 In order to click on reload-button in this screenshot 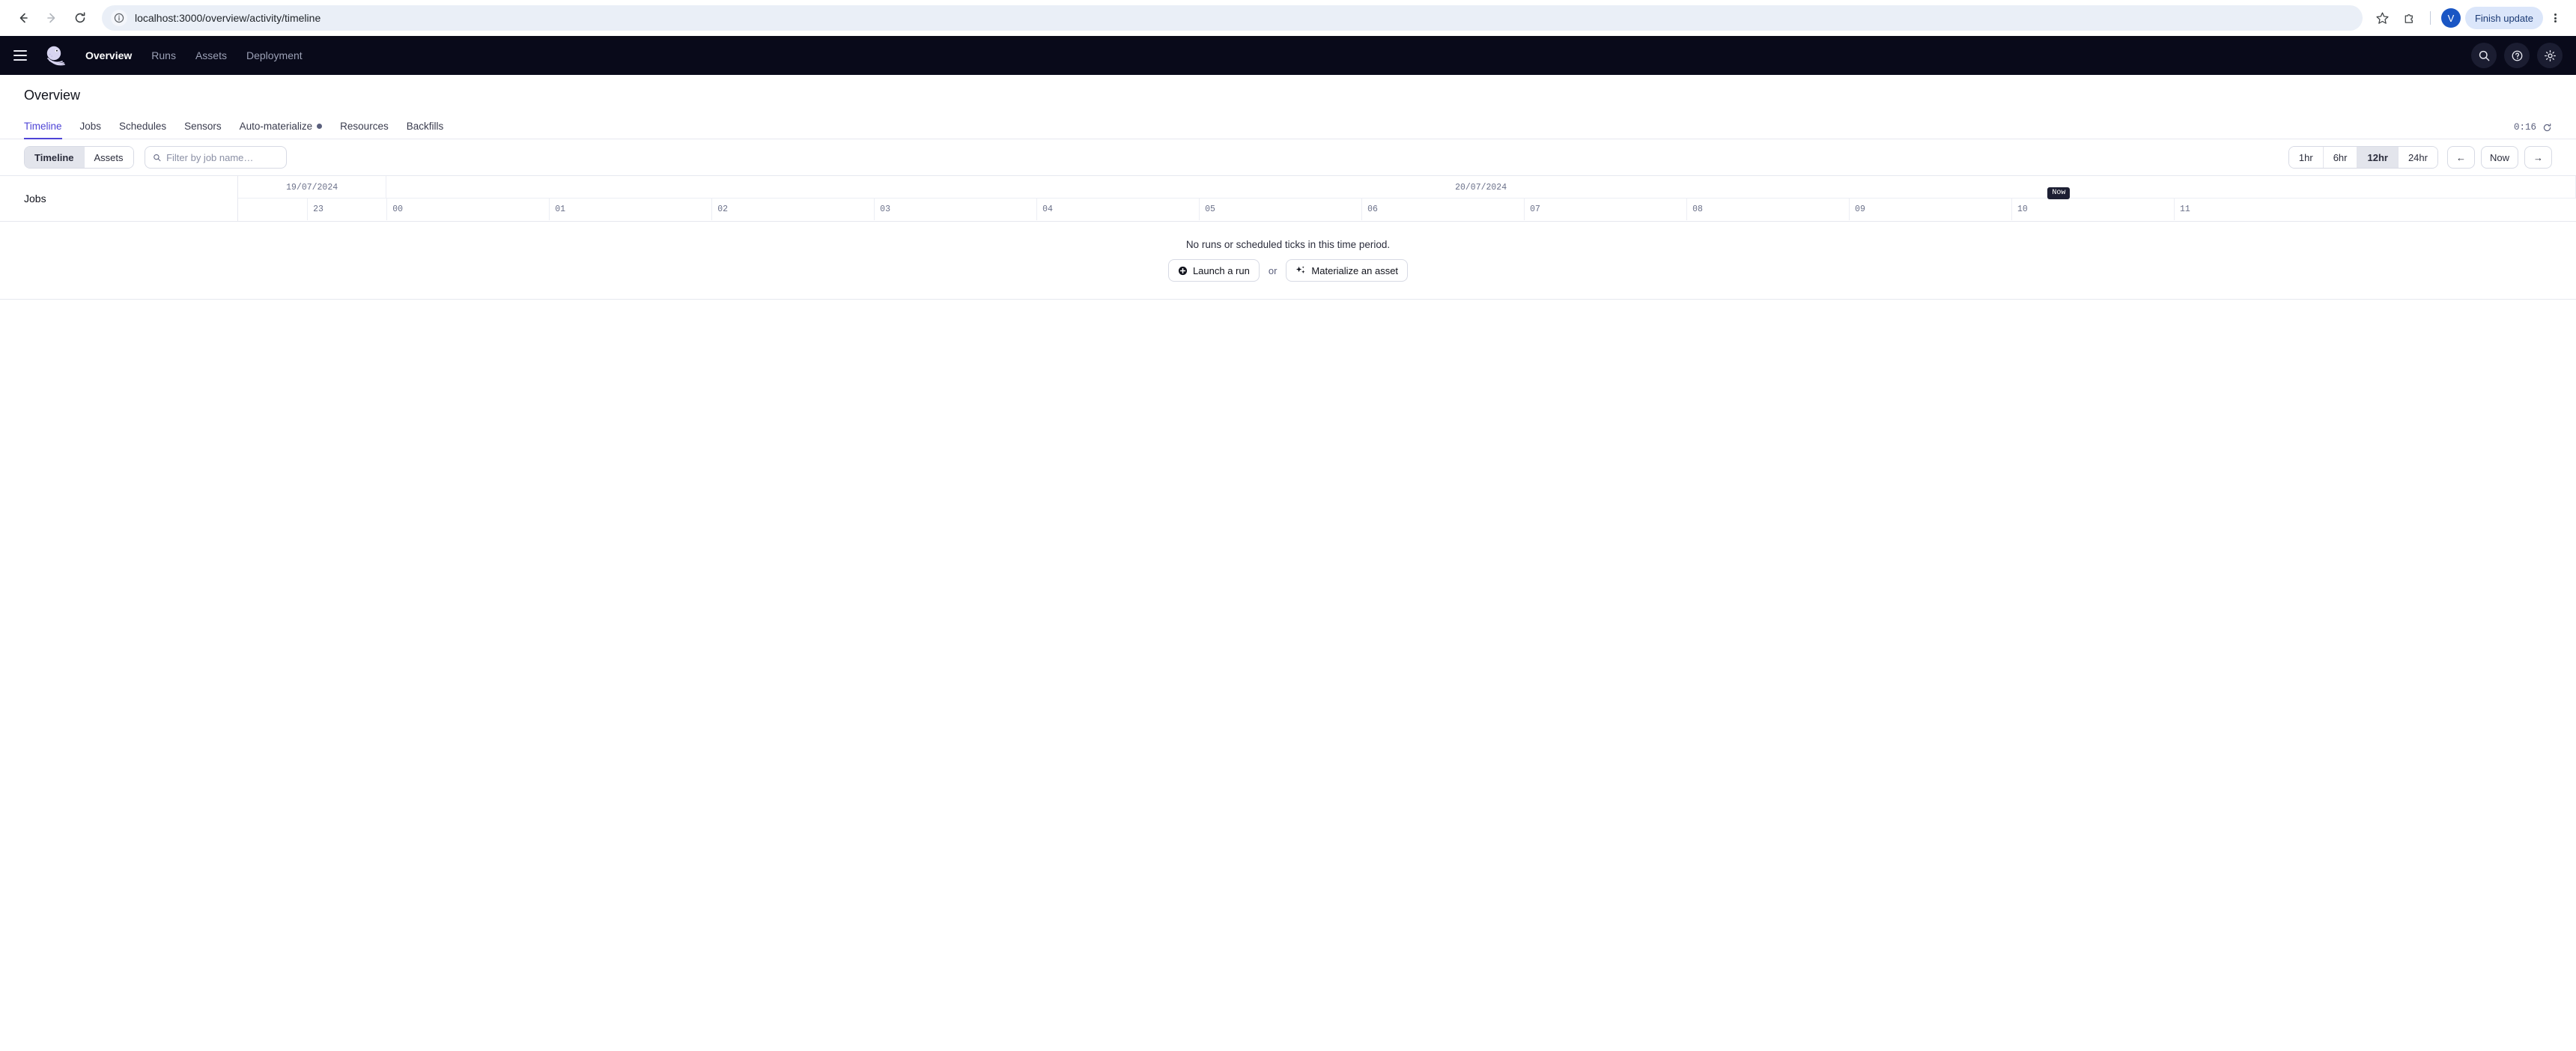, I will do `click(80, 18)`.